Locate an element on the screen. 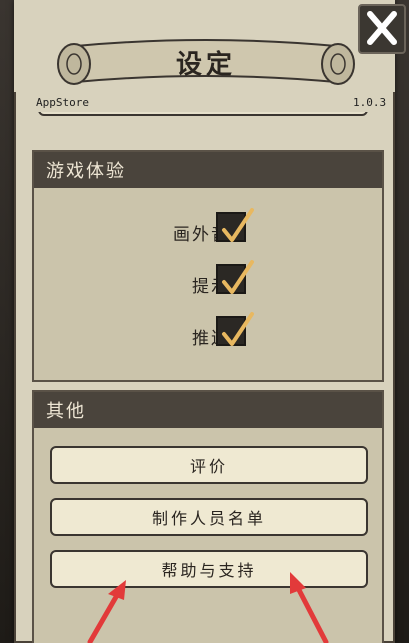 Image resolution: width=409 pixels, height=643 pixels. background-right is located at coordinates (401, 321).